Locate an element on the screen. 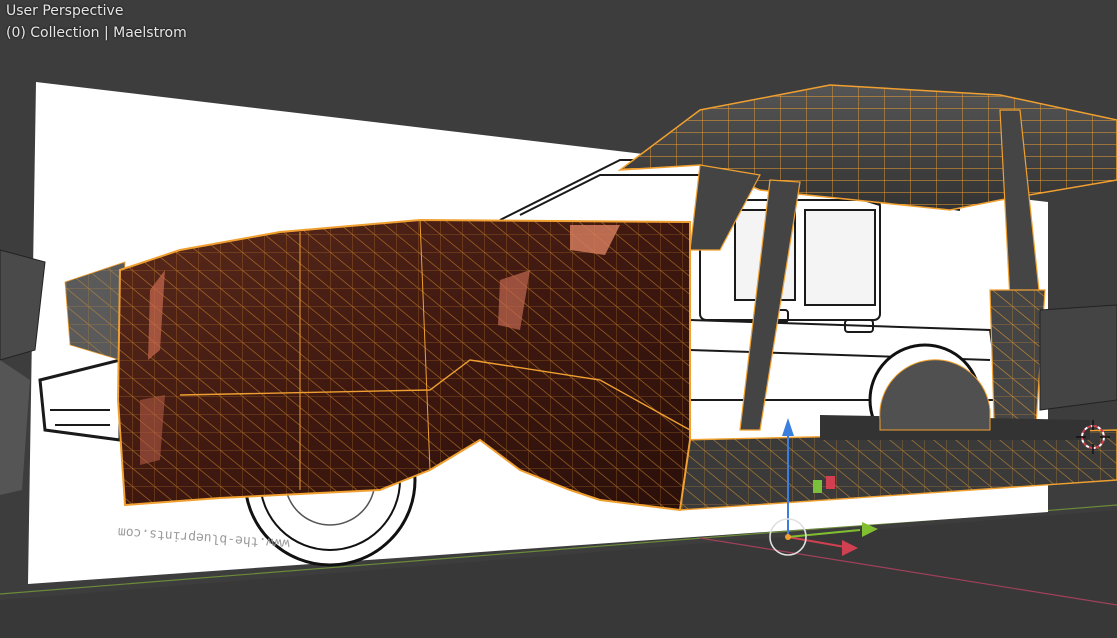 This screenshot has width=1117, height=638. view-perspective-label: User Perspective is located at coordinates (65, 11).